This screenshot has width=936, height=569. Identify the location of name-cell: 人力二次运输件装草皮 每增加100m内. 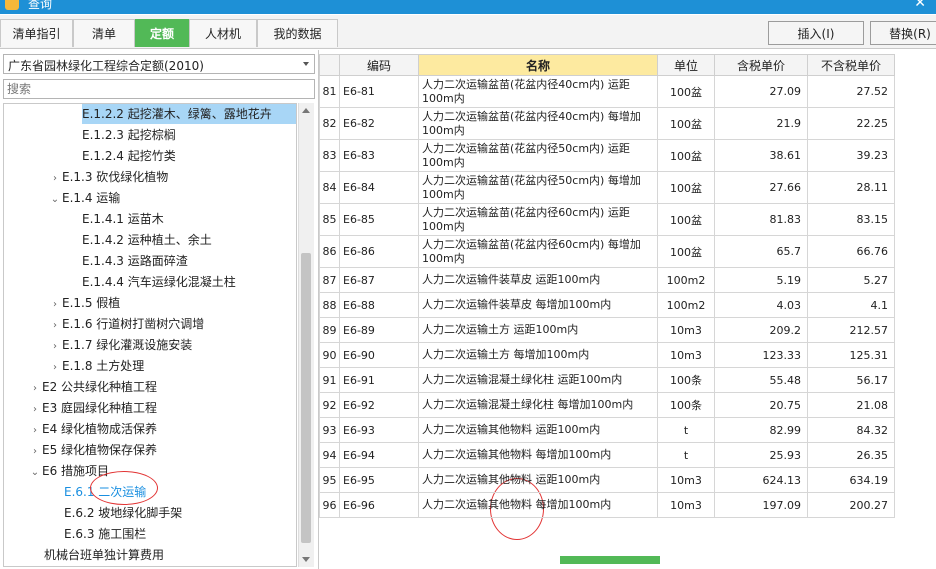
(538, 305).